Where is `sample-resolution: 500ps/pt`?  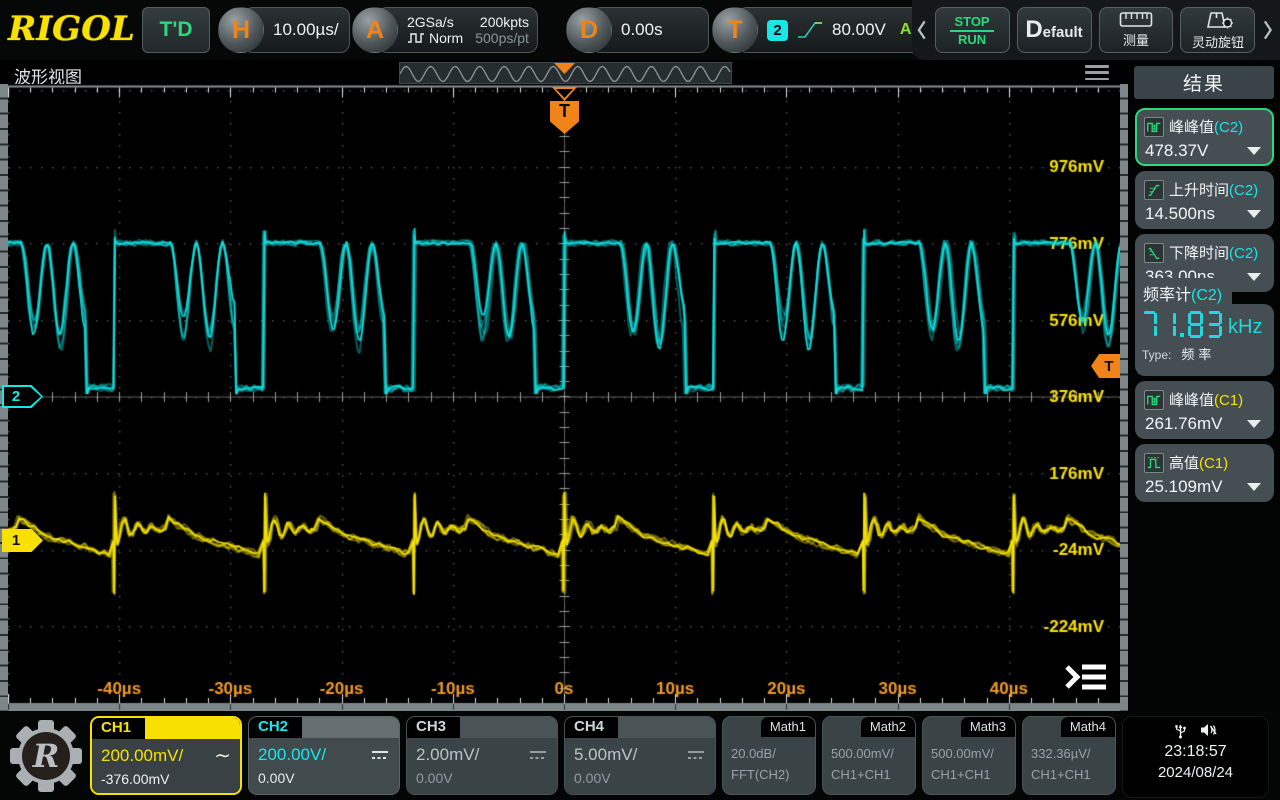 sample-resolution: 500ps/pt is located at coordinates (502, 38).